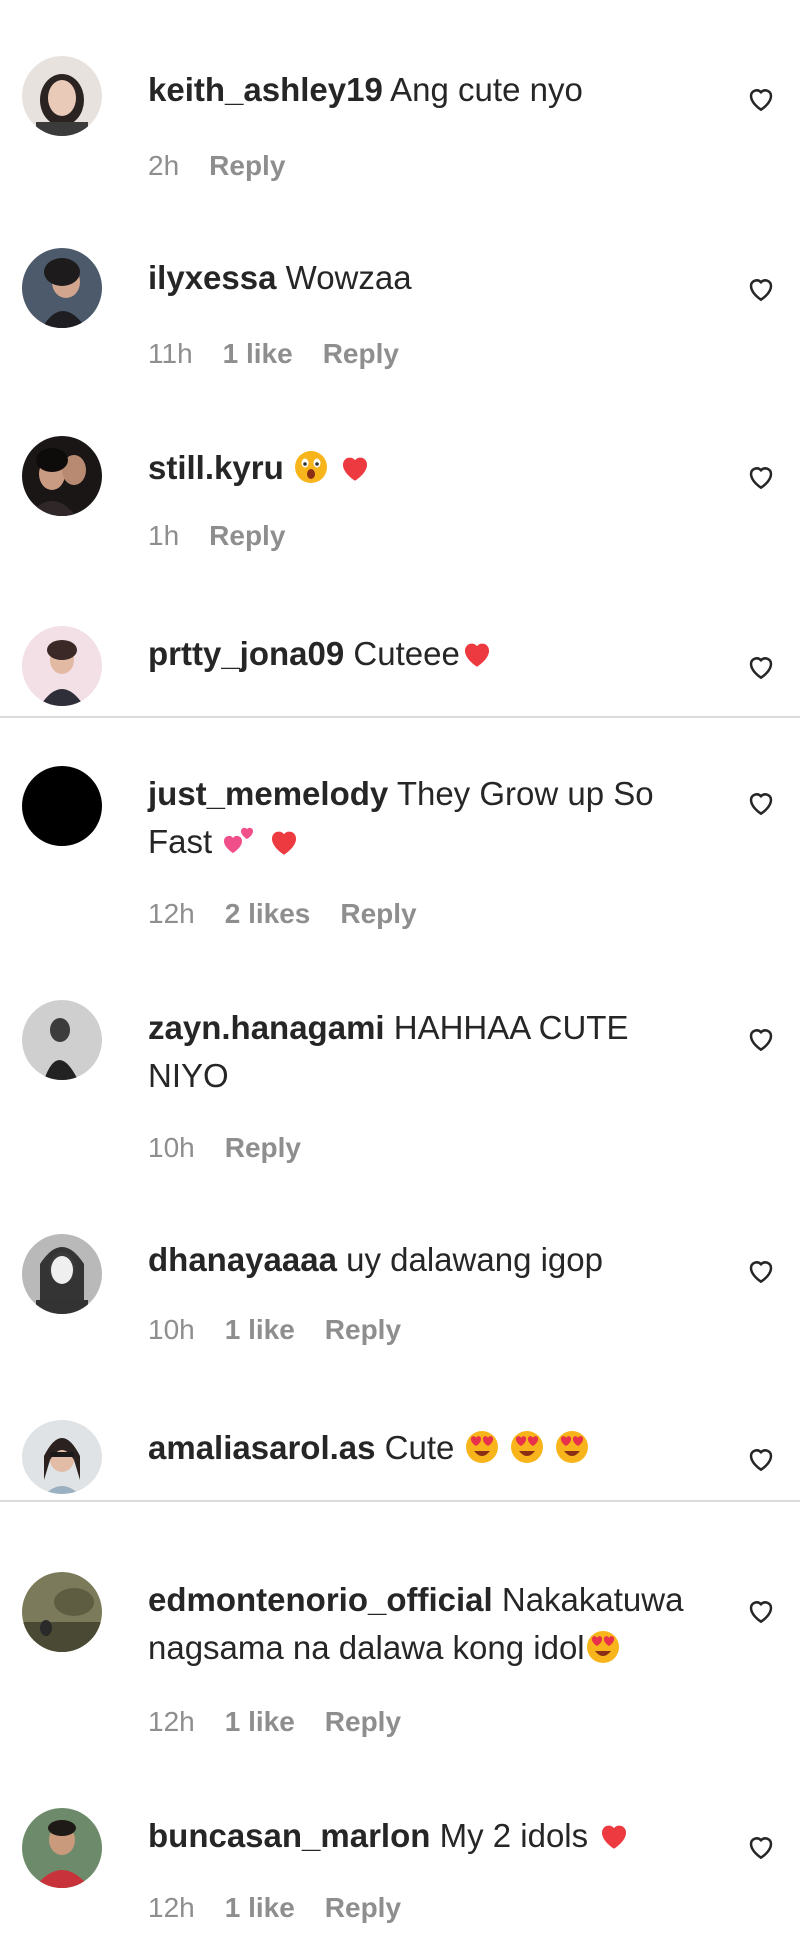 Image resolution: width=800 pixels, height=1941 pixels. What do you see at coordinates (428, 471) in the screenshot?
I see `comment-text: still.kyru` at bounding box center [428, 471].